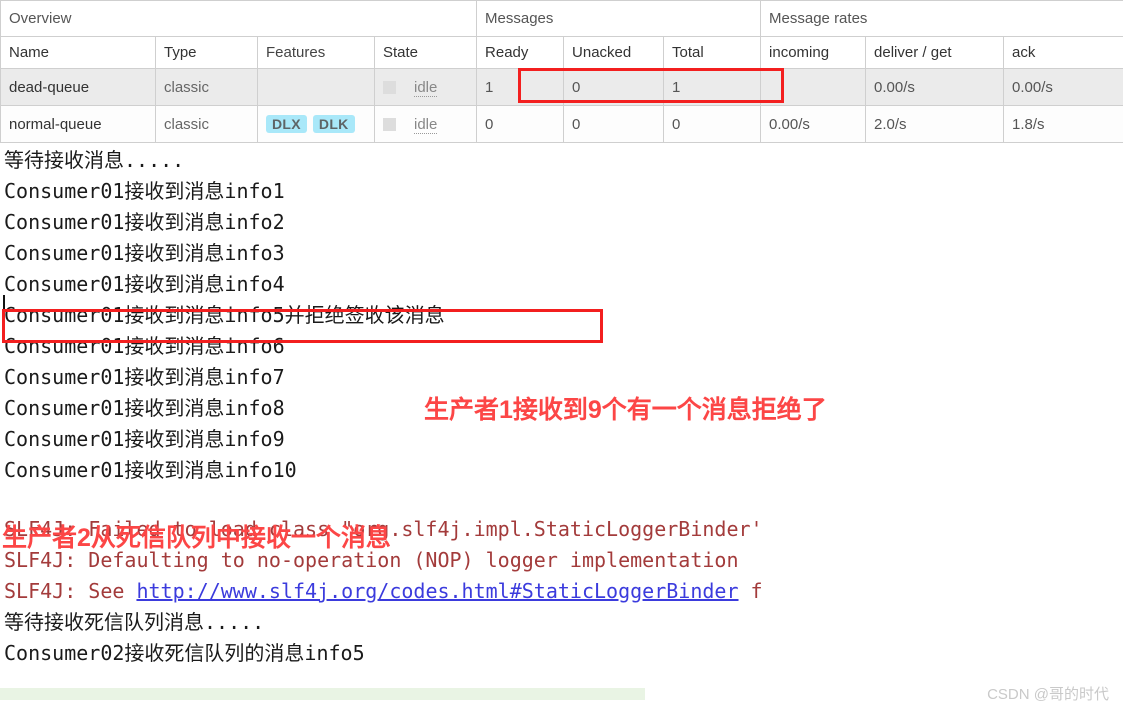 Image resolution: width=1123 pixels, height=712 pixels. What do you see at coordinates (224, 315) in the screenshot?
I see `console-line-rejected: Consumer01接收到消息info5并拒绝签收该消息` at bounding box center [224, 315].